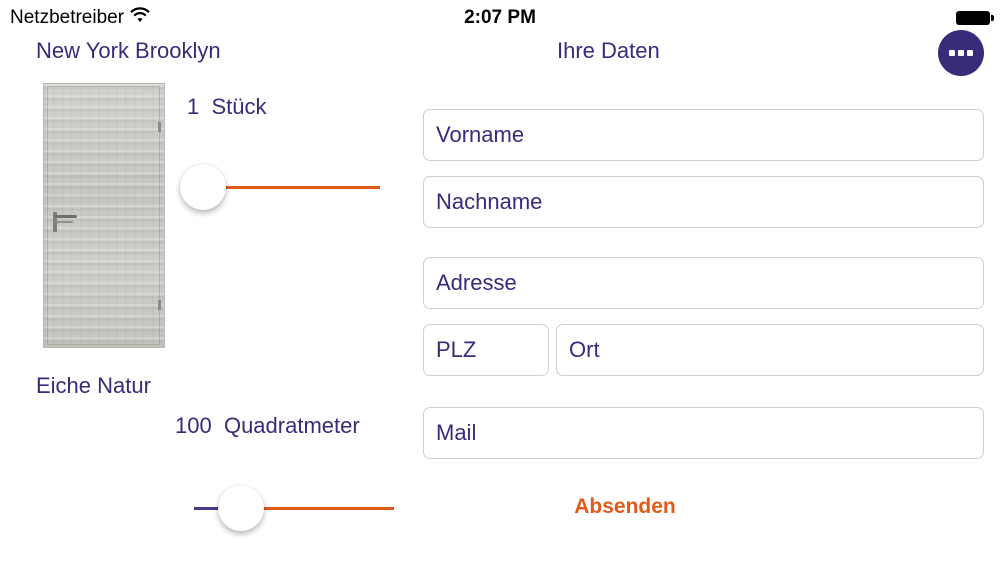 This screenshot has height=563, width=1000. I want to click on door-handle-lower, so click(64, 222).